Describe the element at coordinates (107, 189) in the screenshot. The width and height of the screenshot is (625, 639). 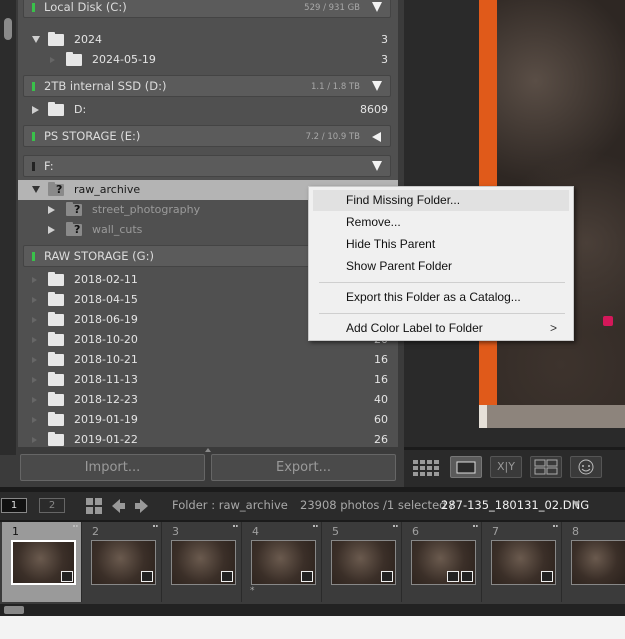
I see `folder-name: raw_archive` at that location.